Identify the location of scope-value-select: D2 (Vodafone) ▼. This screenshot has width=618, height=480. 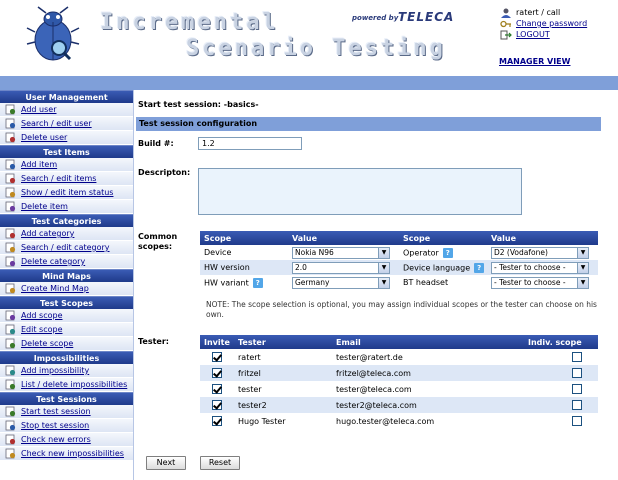
(540, 252).